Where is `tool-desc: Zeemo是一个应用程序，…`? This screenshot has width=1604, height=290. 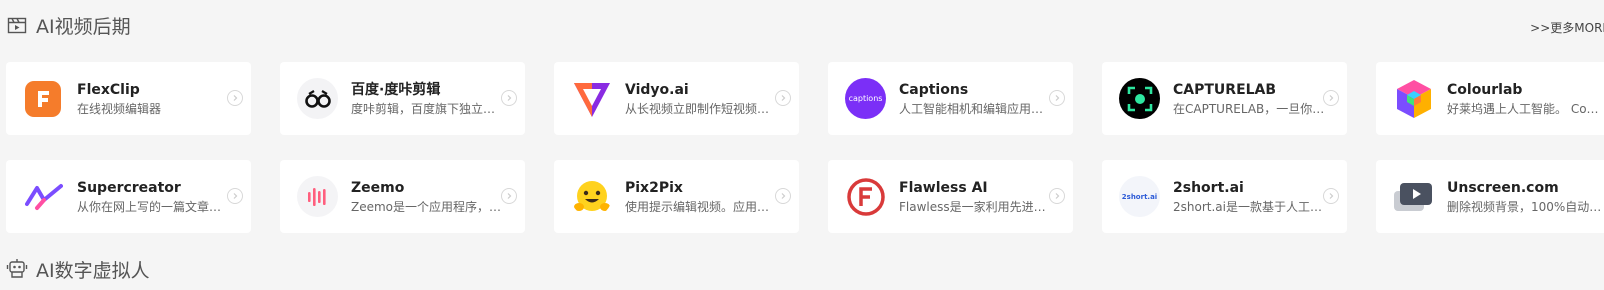 tool-desc: Zeemo是一个应用程序，… is located at coordinates (426, 206).